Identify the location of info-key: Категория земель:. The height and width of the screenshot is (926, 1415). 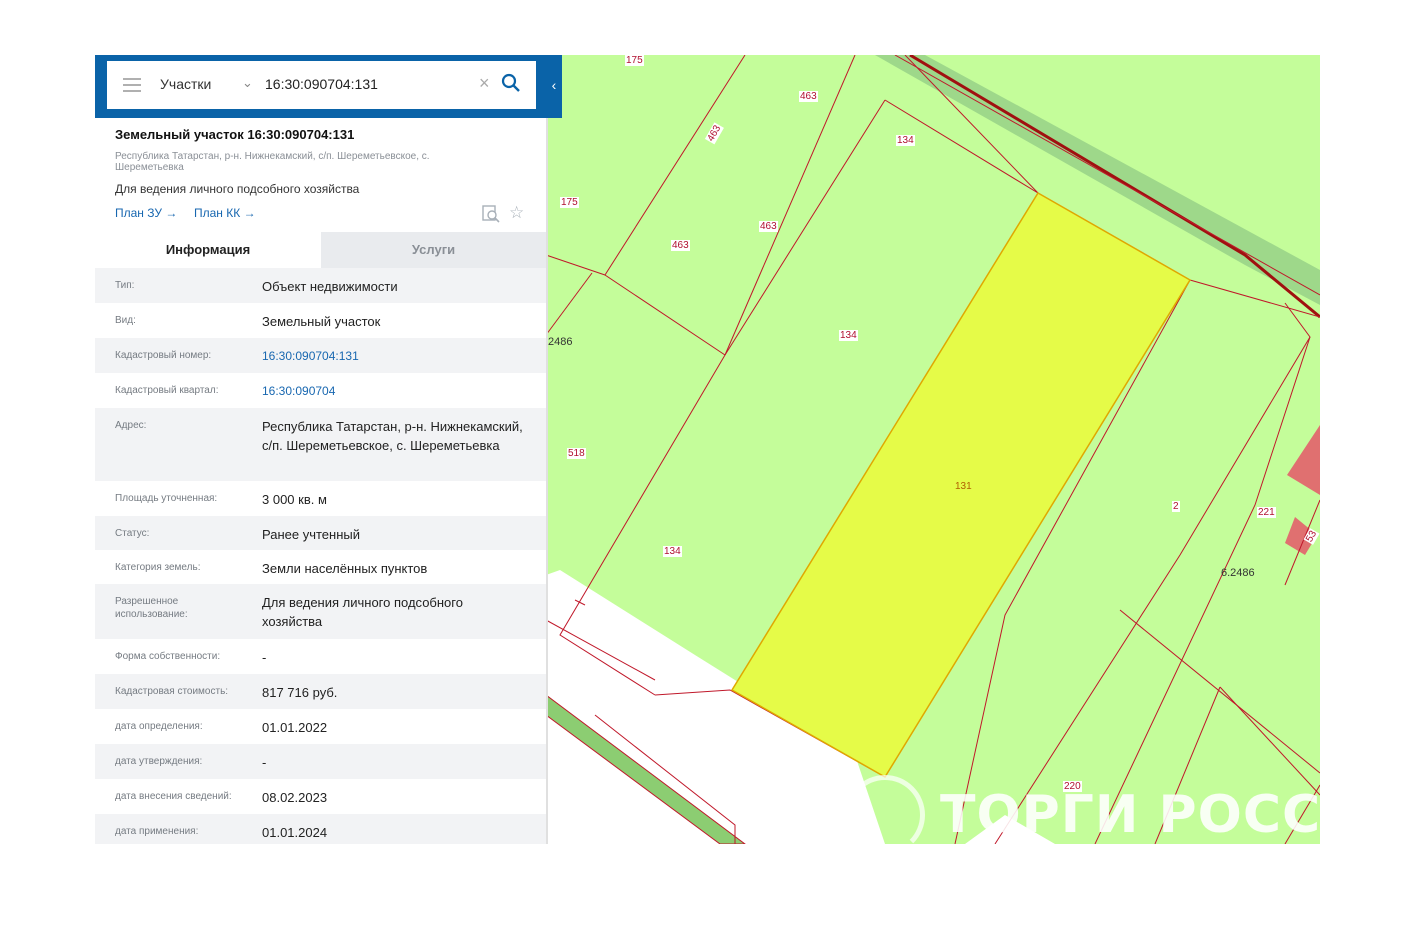
(158, 567).